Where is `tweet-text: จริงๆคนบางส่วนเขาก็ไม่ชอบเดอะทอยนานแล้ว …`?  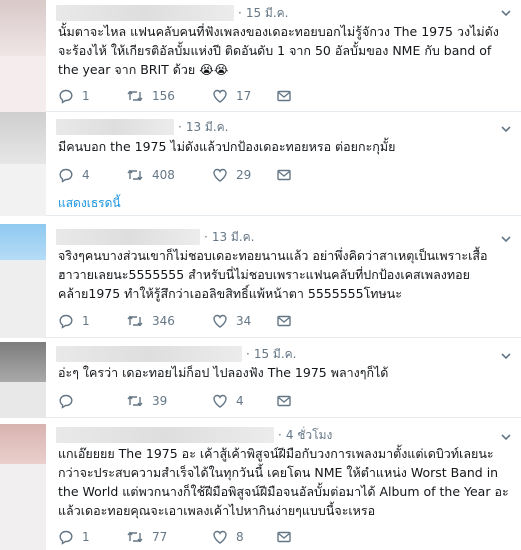
tweet-text: จริงๆคนบางส่วนเขาก็ไม่ชอบเดอะทอยนานแล้ว … is located at coordinates (273, 274).